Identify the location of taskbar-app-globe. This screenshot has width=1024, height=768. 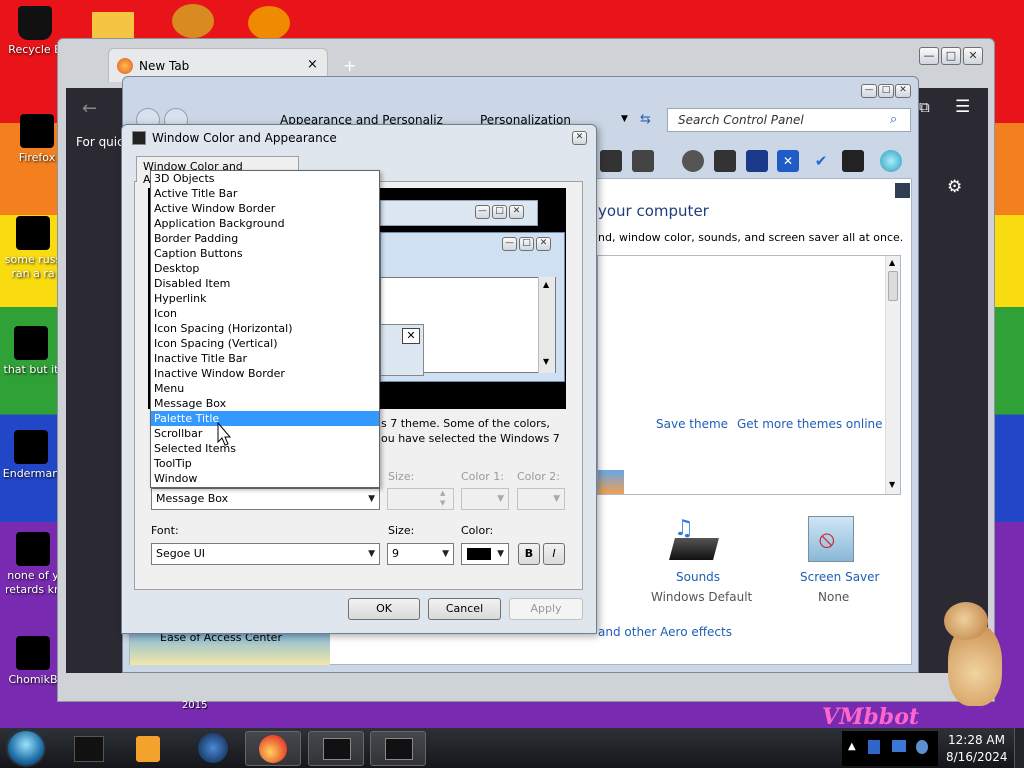
(214, 748).